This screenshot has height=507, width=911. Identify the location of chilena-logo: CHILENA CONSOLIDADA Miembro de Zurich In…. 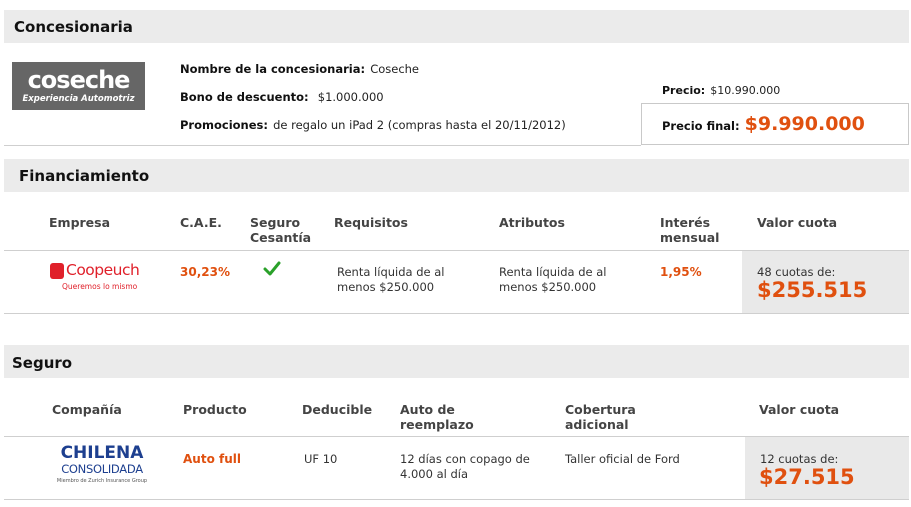
(102, 469).